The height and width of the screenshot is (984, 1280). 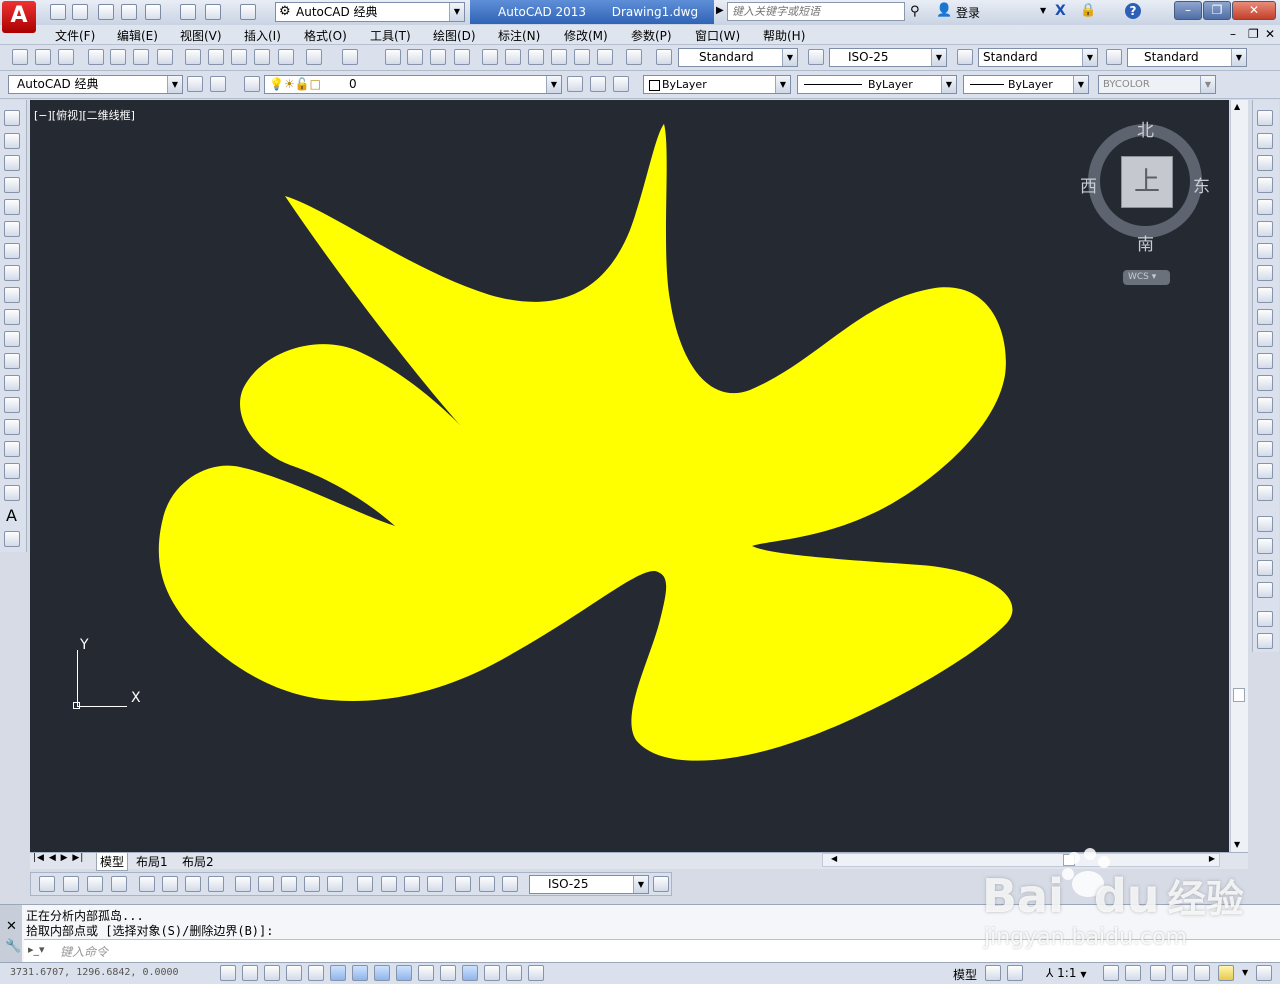 I want to click on table-style-select: Standard ▼, so click(x=1038, y=57).